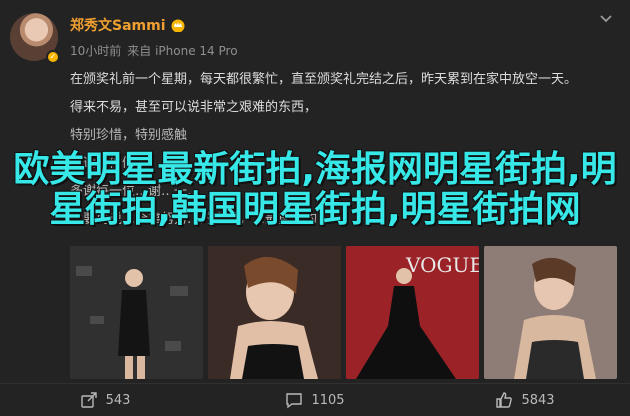 The width and height of the screenshot is (630, 416). What do you see at coordinates (88, 400) in the screenshot?
I see `share-icon` at bounding box center [88, 400].